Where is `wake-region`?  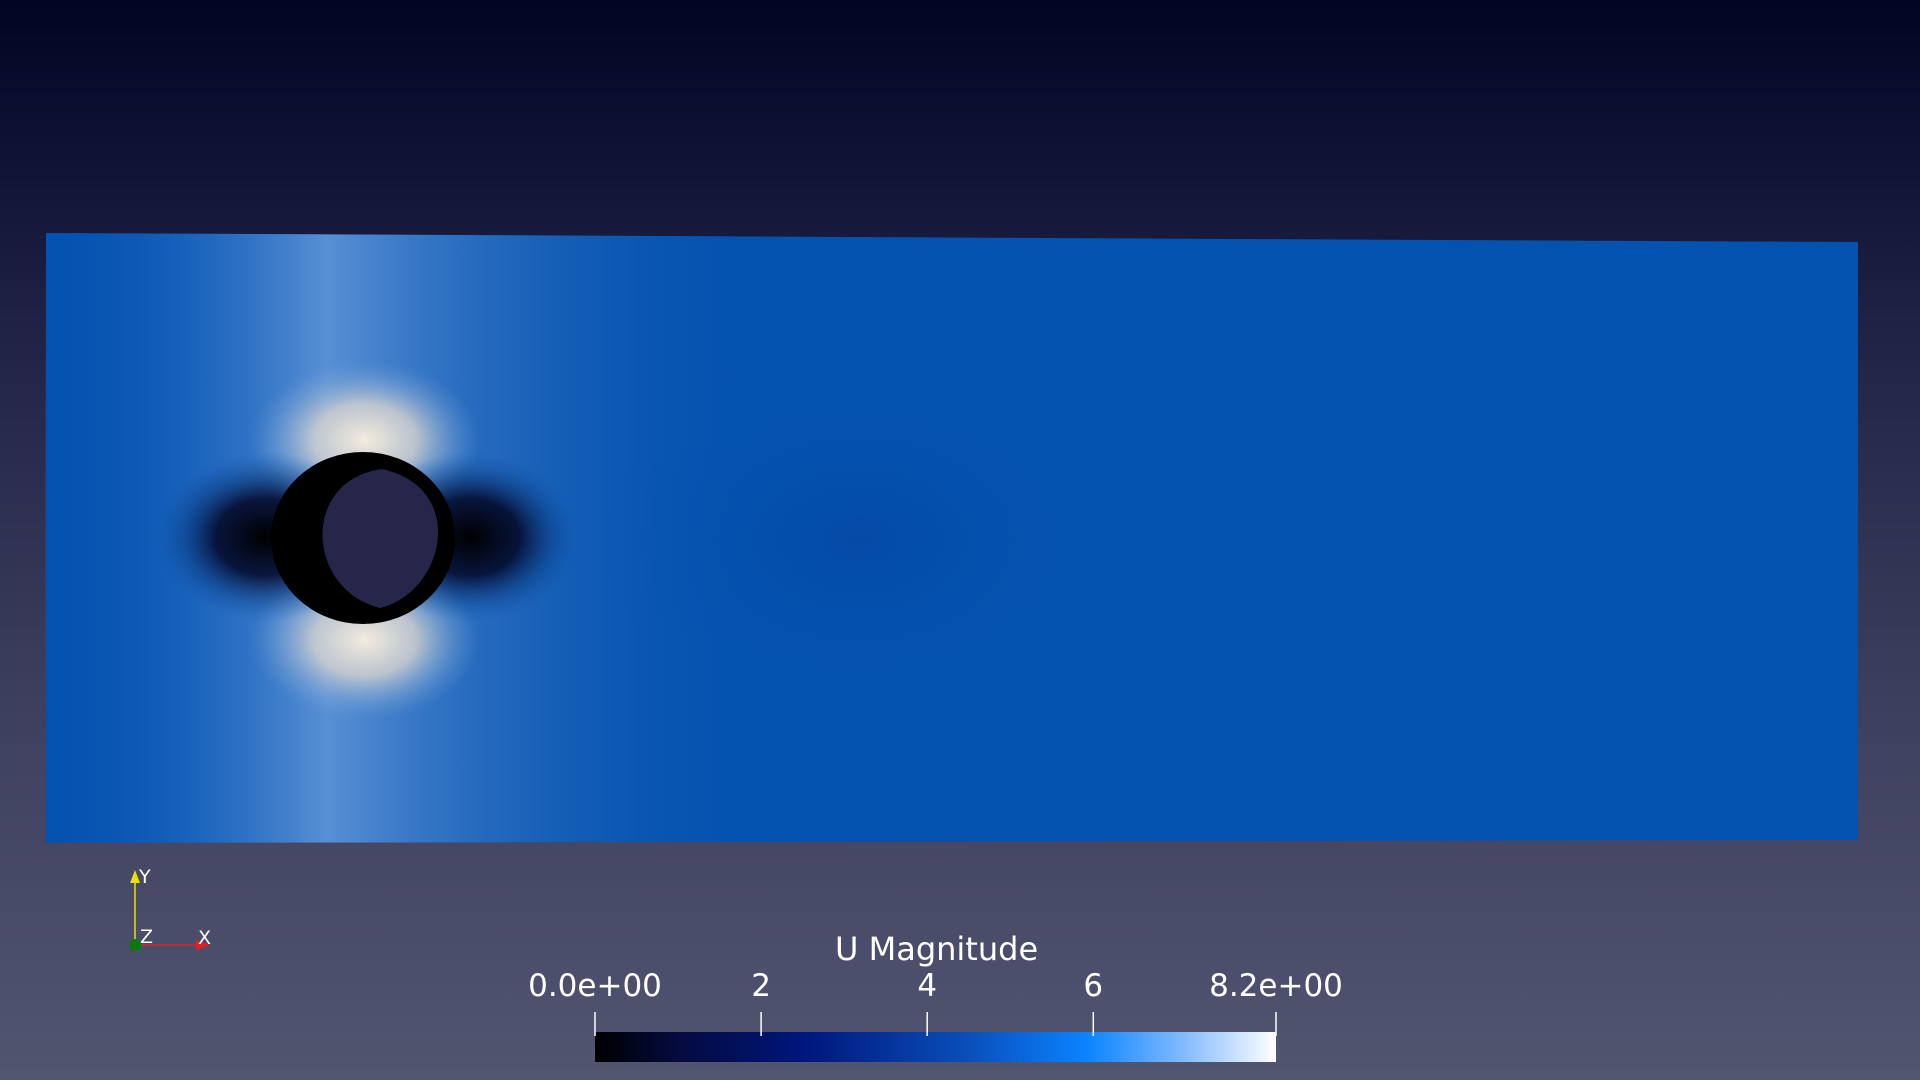
wake-region is located at coordinates (860, 540).